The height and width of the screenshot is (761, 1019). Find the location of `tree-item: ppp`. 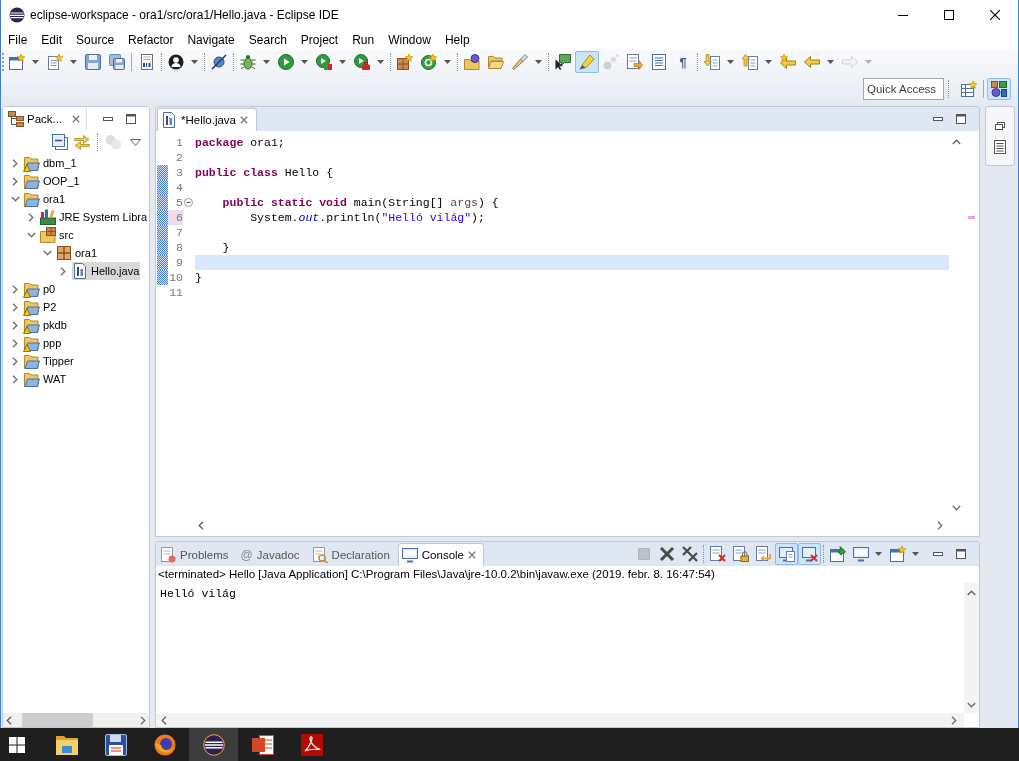

tree-item: ppp is located at coordinates (43, 343).